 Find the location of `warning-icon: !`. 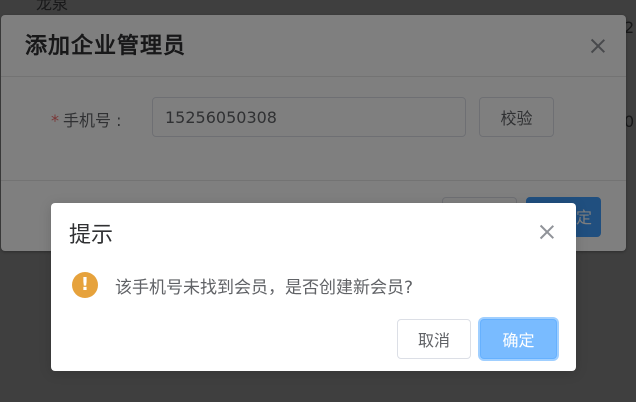

warning-icon: ! is located at coordinates (85, 285).